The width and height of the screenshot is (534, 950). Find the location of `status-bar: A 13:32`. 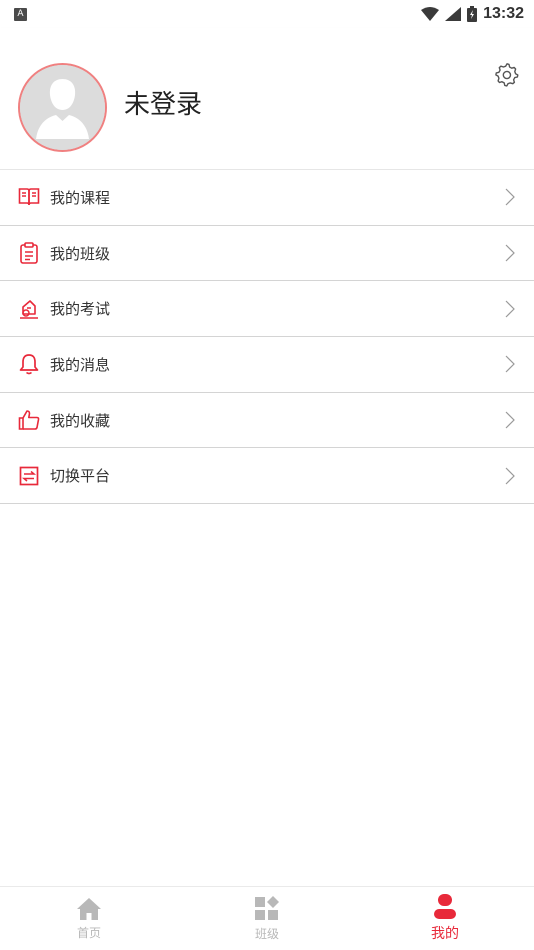

status-bar: A 13:32 is located at coordinates (267, 14).